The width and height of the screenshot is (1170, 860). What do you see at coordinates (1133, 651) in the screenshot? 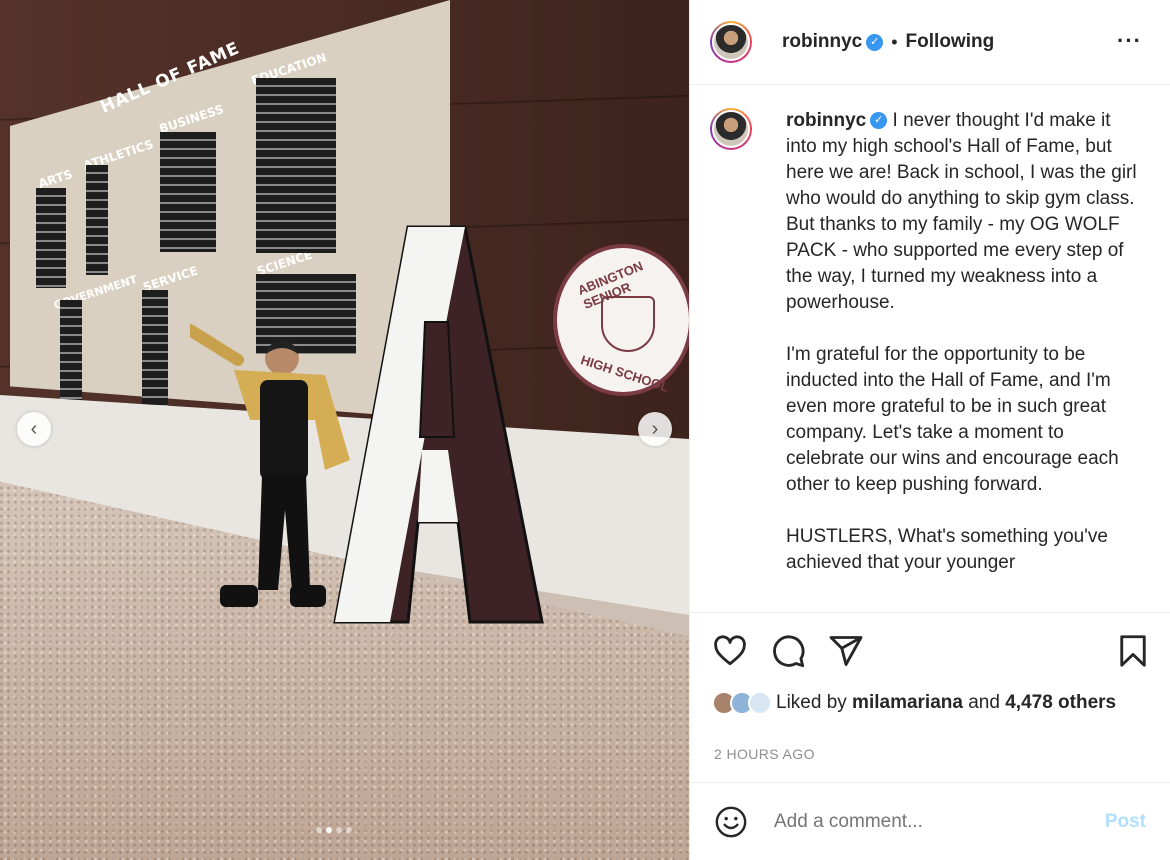
I see `bookmark-icon` at bounding box center [1133, 651].